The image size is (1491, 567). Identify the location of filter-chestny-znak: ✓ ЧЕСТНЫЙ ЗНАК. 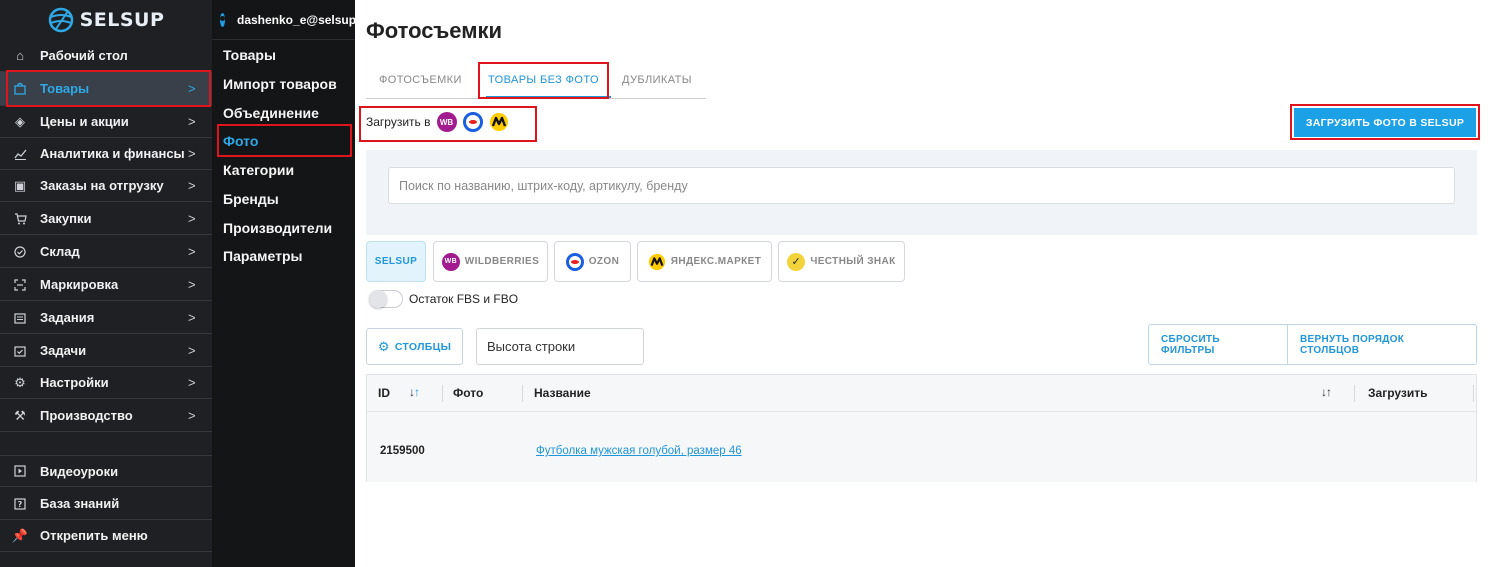
(841, 261).